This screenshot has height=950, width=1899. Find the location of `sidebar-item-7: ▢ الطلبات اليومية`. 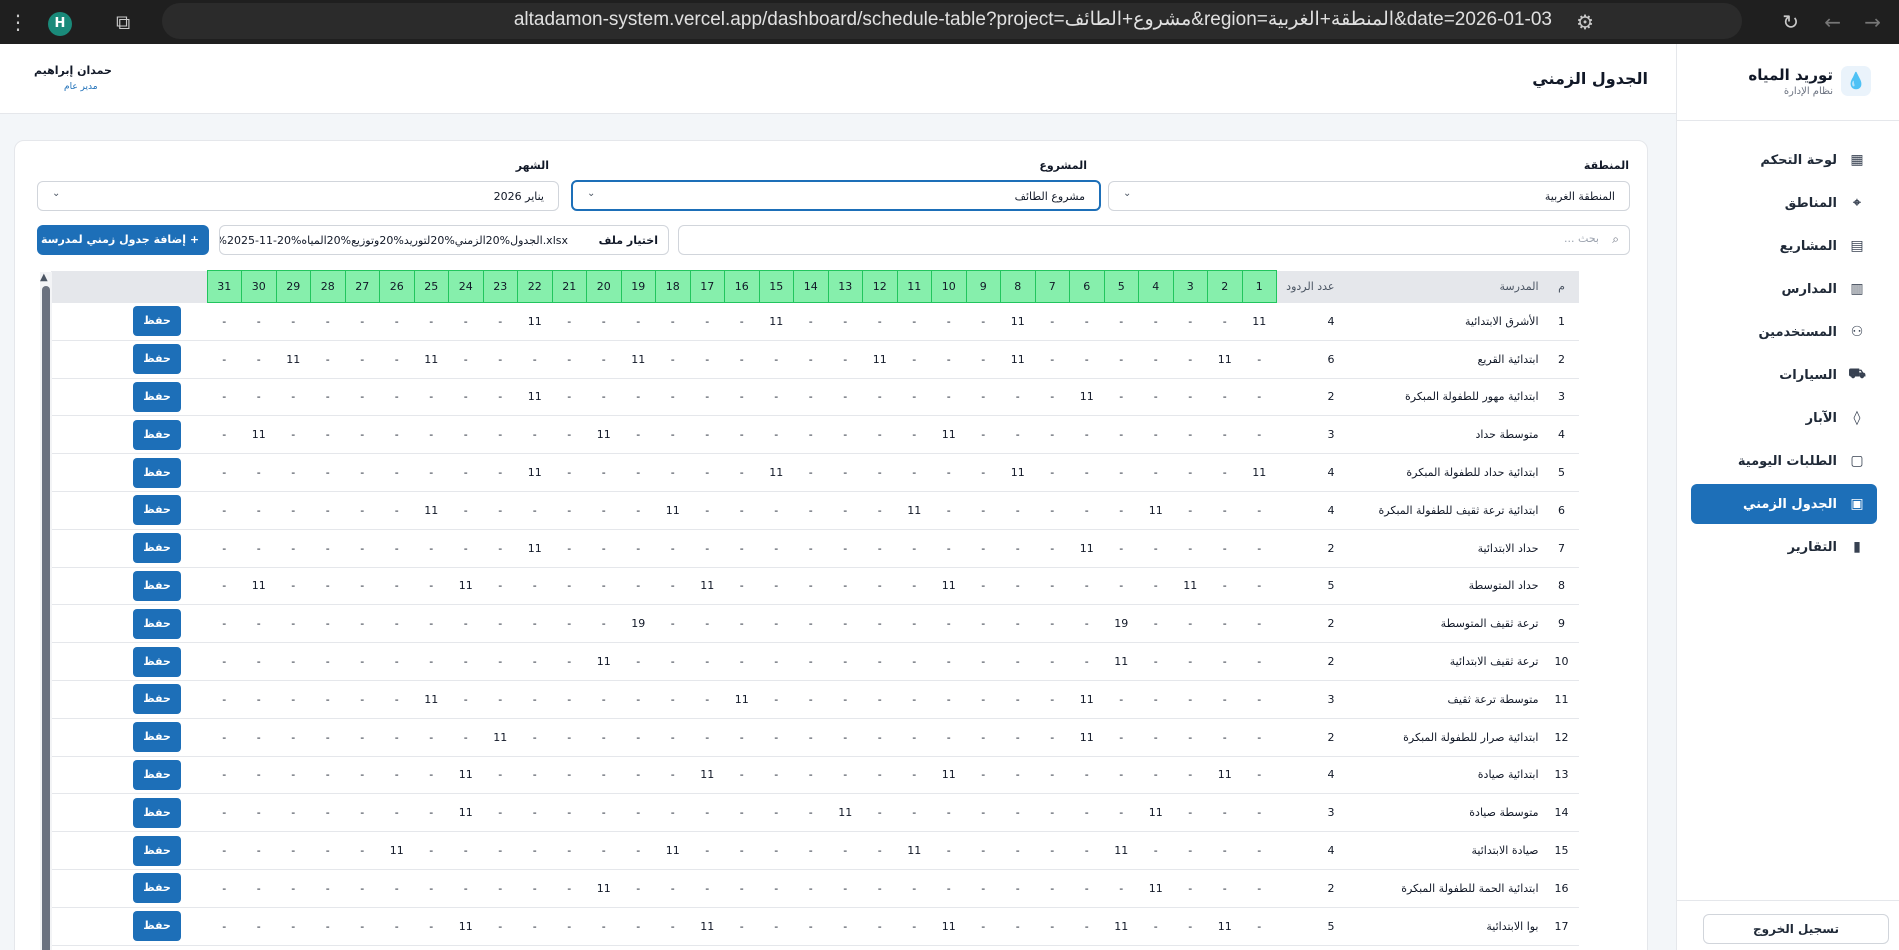

sidebar-item-7: ▢ الطلبات اليومية is located at coordinates (1784, 461).